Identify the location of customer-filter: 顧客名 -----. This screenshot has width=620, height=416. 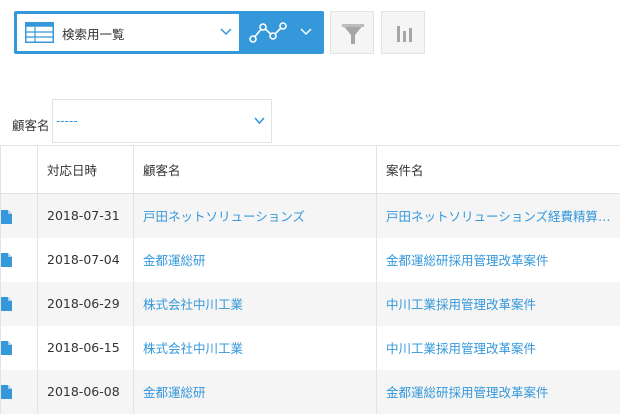
(310, 121).